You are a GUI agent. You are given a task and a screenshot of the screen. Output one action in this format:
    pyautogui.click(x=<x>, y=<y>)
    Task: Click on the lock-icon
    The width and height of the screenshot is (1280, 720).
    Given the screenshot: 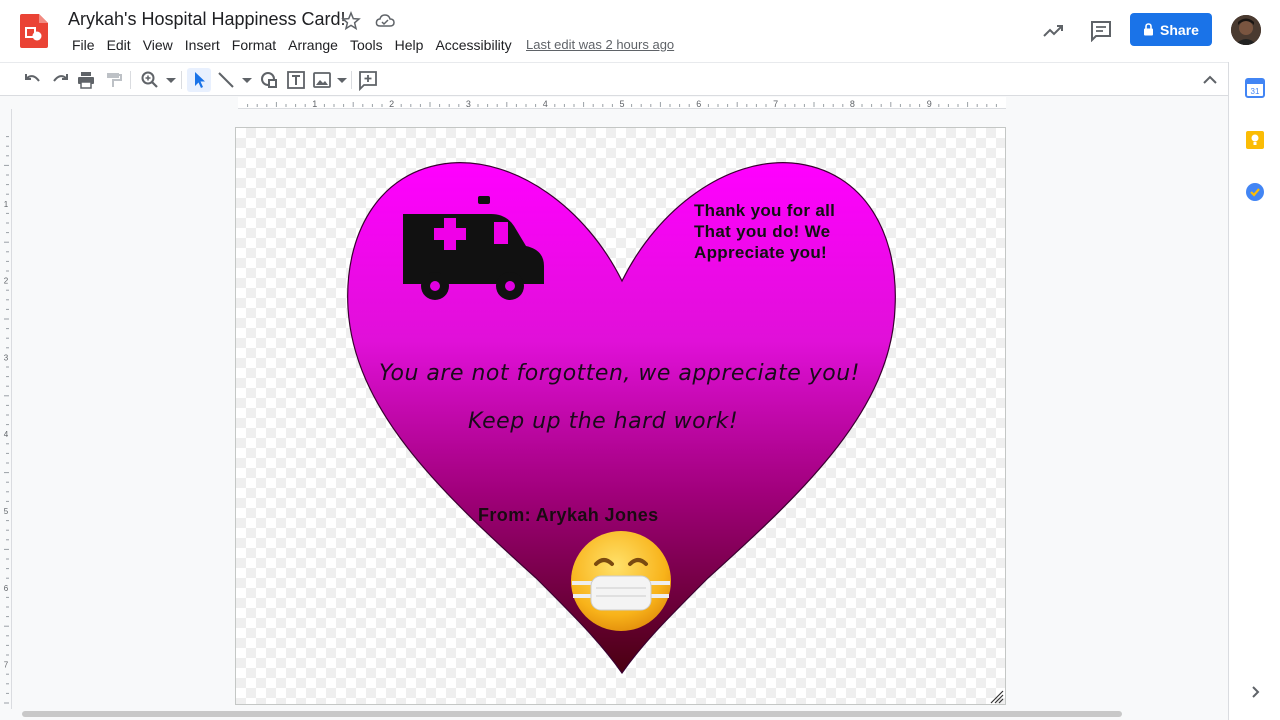 What is the action you would take?
    pyautogui.click(x=1149, y=29)
    